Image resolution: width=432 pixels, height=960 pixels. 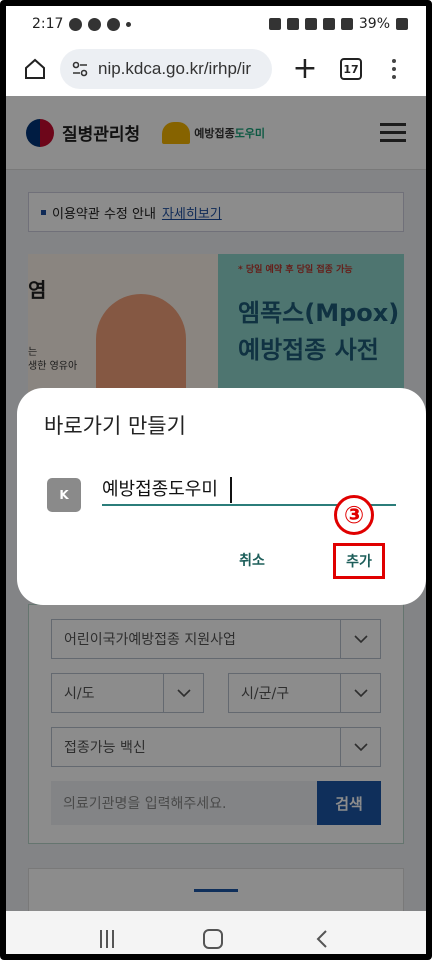 What do you see at coordinates (175, 68) in the screenshot?
I see `url-text: nip.kdca.go.kr/irhp/ir` at bounding box center [175, 68].